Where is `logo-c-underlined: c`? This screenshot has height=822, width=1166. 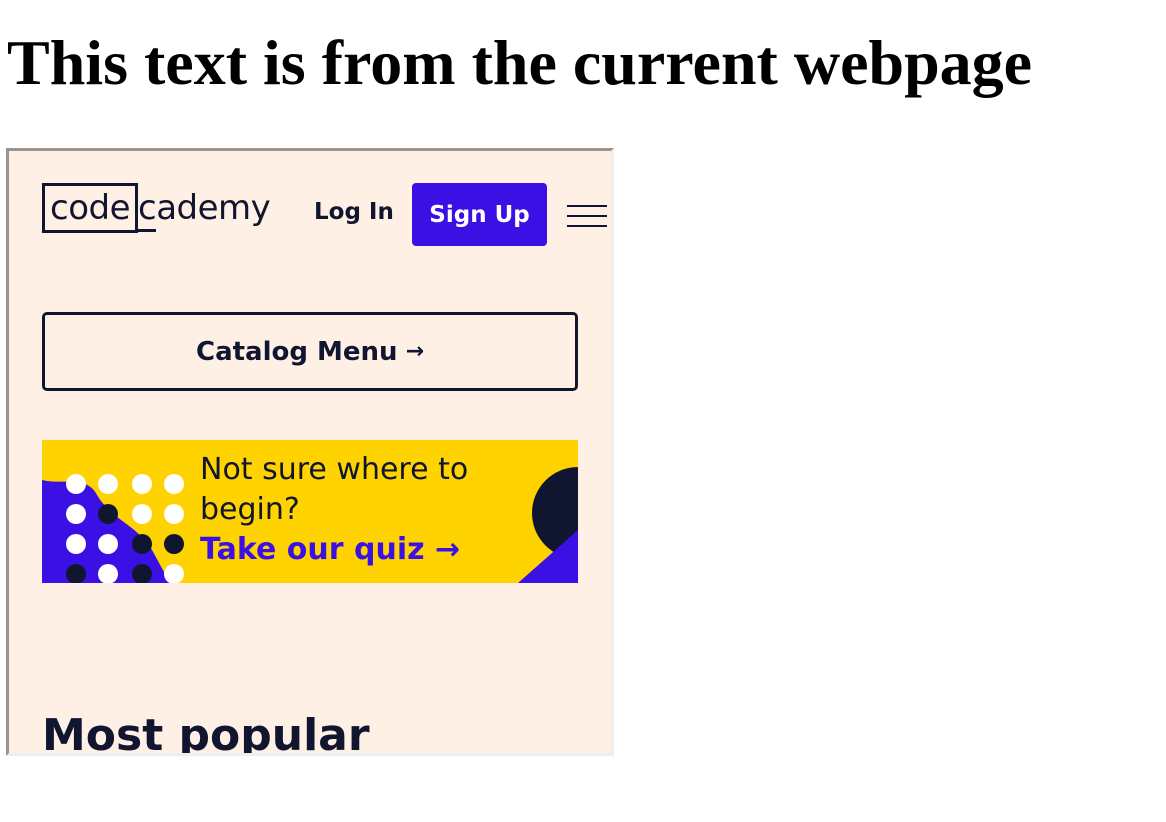 logo-c-underlined: c is located at coordinates (147, 210).